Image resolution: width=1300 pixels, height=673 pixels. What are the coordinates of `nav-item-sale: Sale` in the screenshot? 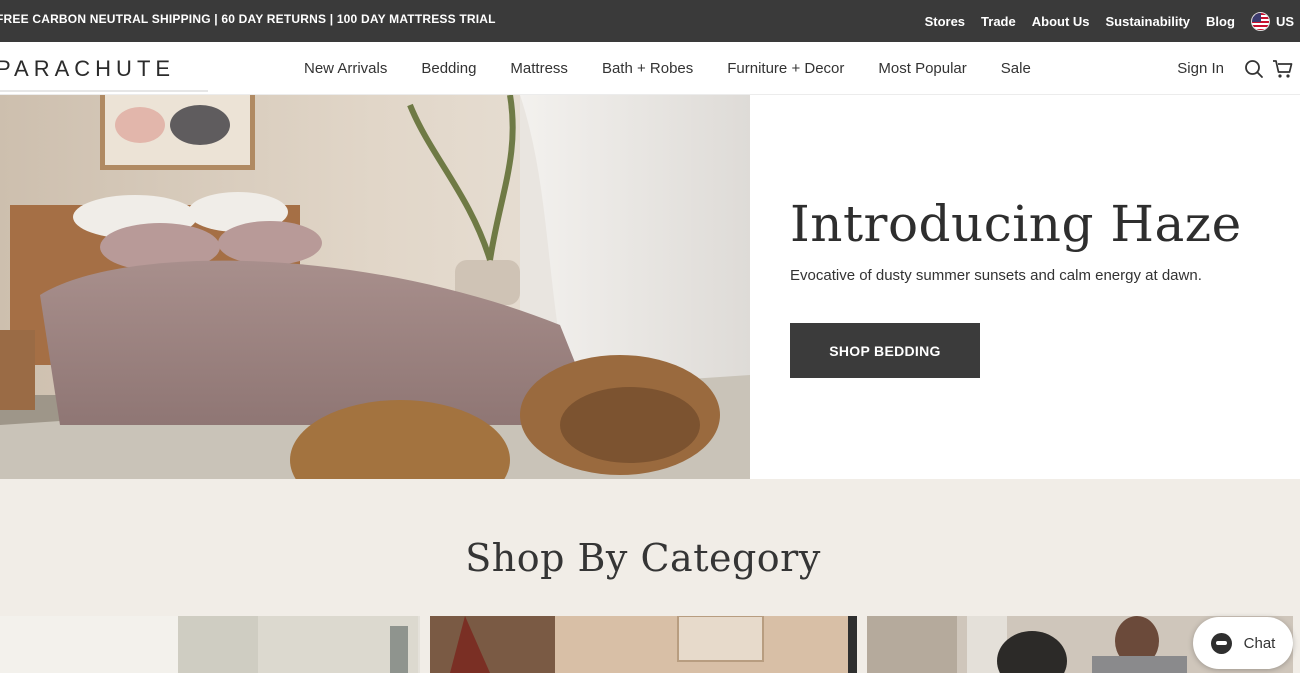 It's located at (1016, 68).